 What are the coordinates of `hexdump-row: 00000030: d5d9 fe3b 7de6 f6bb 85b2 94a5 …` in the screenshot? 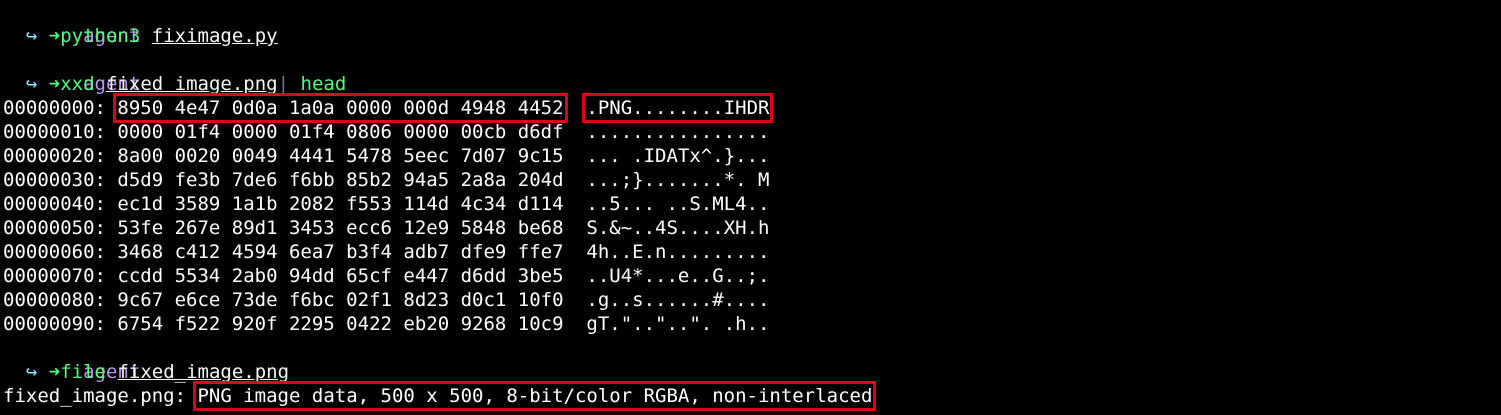 It's located at (750, 180).